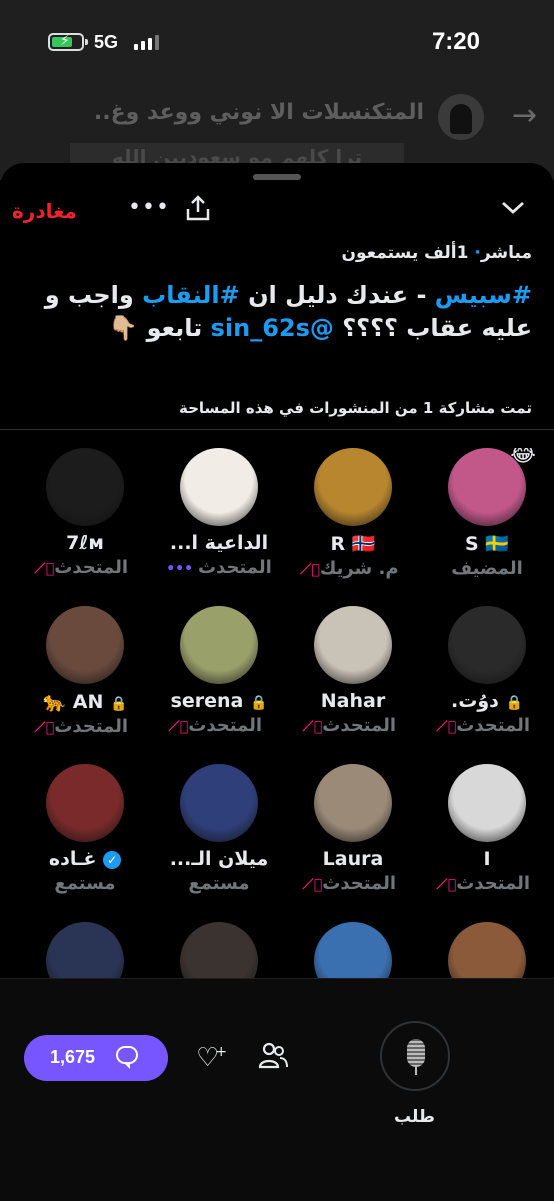 The height and width of the screenshot is (1201, 554). I want to click on participant-name: S 🇸🇪, so click(487, 543).